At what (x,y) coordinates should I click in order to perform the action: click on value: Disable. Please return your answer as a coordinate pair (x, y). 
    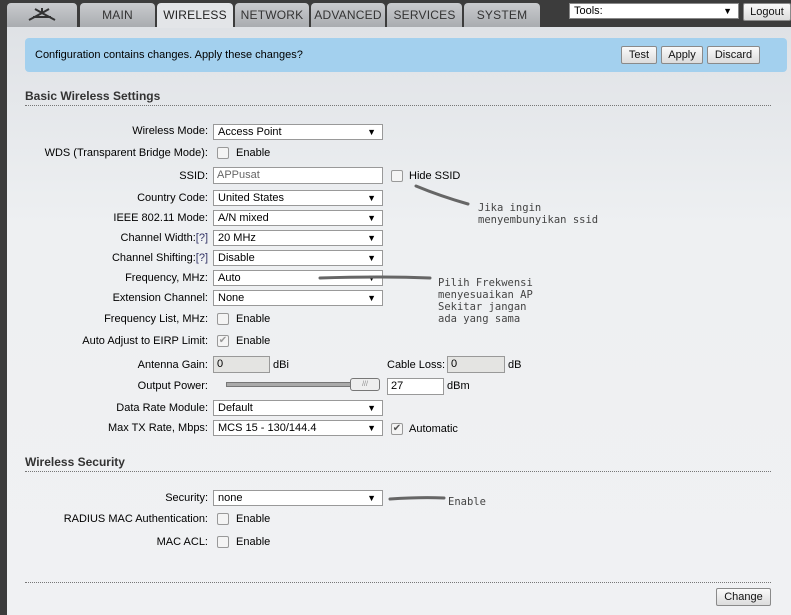
    Looking at the image, I should click on (236, 258).